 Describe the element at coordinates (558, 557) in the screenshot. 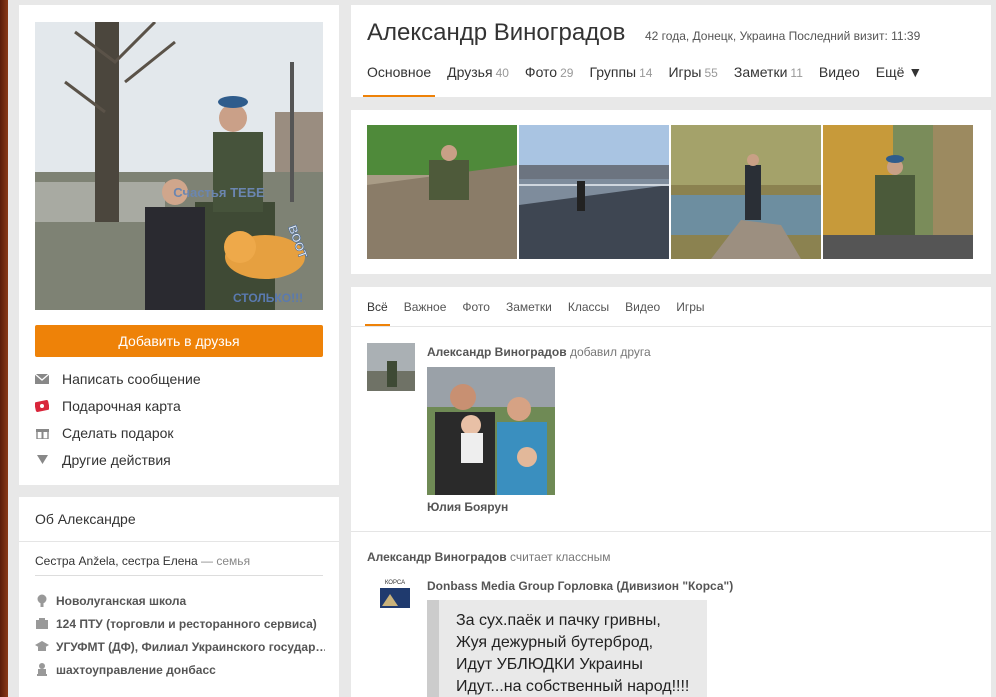

I see `event-action: считает классным` at that location.